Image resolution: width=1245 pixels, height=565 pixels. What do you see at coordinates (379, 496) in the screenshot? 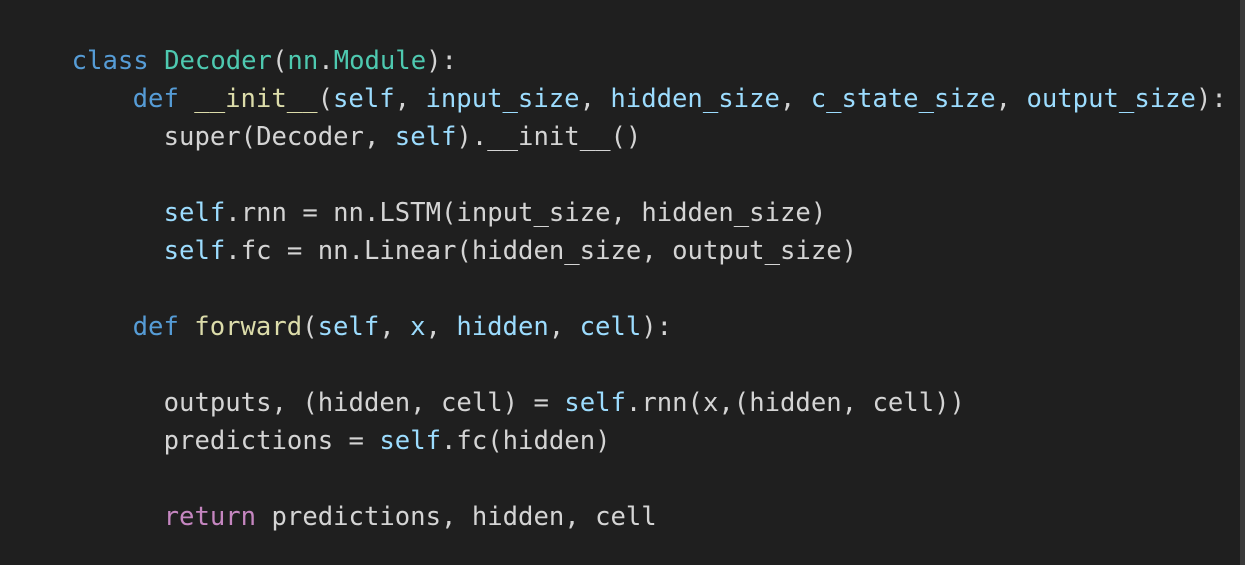
I see `code-line-return: return predictions, hidden, cell` at bounding box center [379, 496].